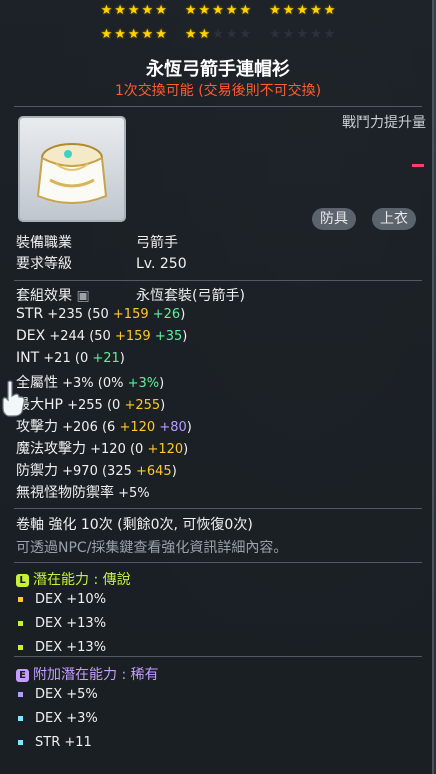  Describe the element at coordinates (44, 243) in the screenshot. I see `job-label: 裝備職業` at that location.